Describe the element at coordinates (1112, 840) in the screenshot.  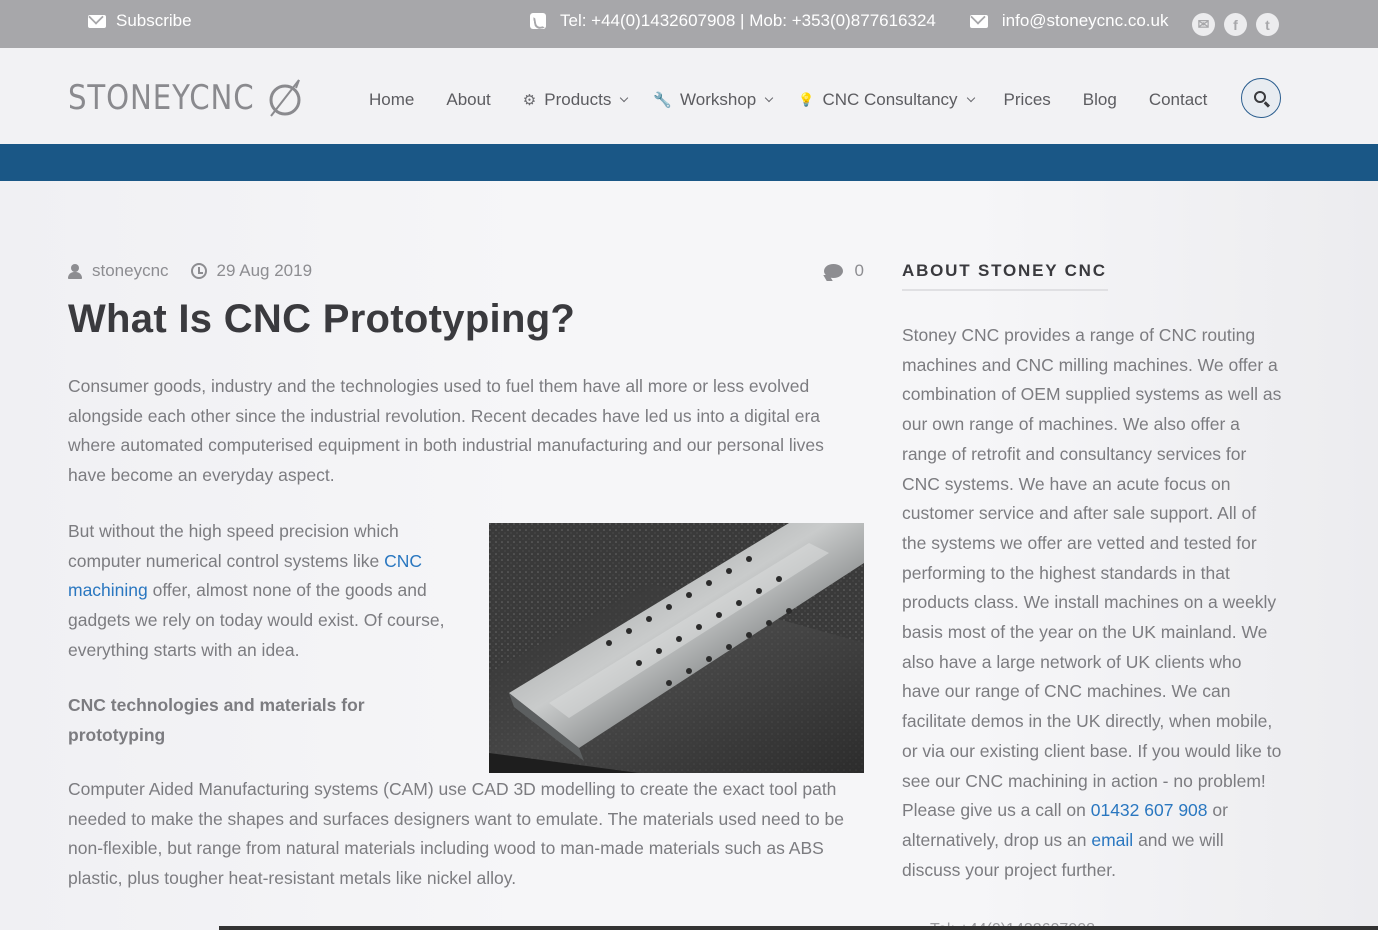
I see `email-link: email` at that location.